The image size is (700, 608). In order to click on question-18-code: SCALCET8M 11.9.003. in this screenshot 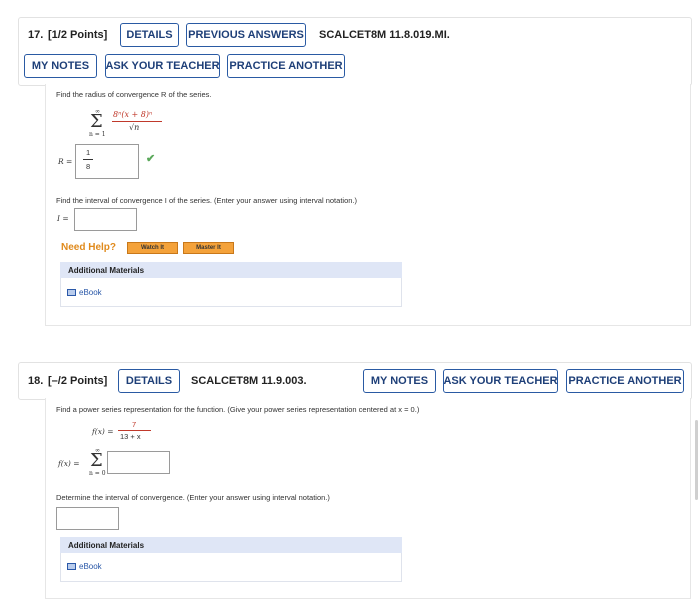, I will do `click(249, 381)`.